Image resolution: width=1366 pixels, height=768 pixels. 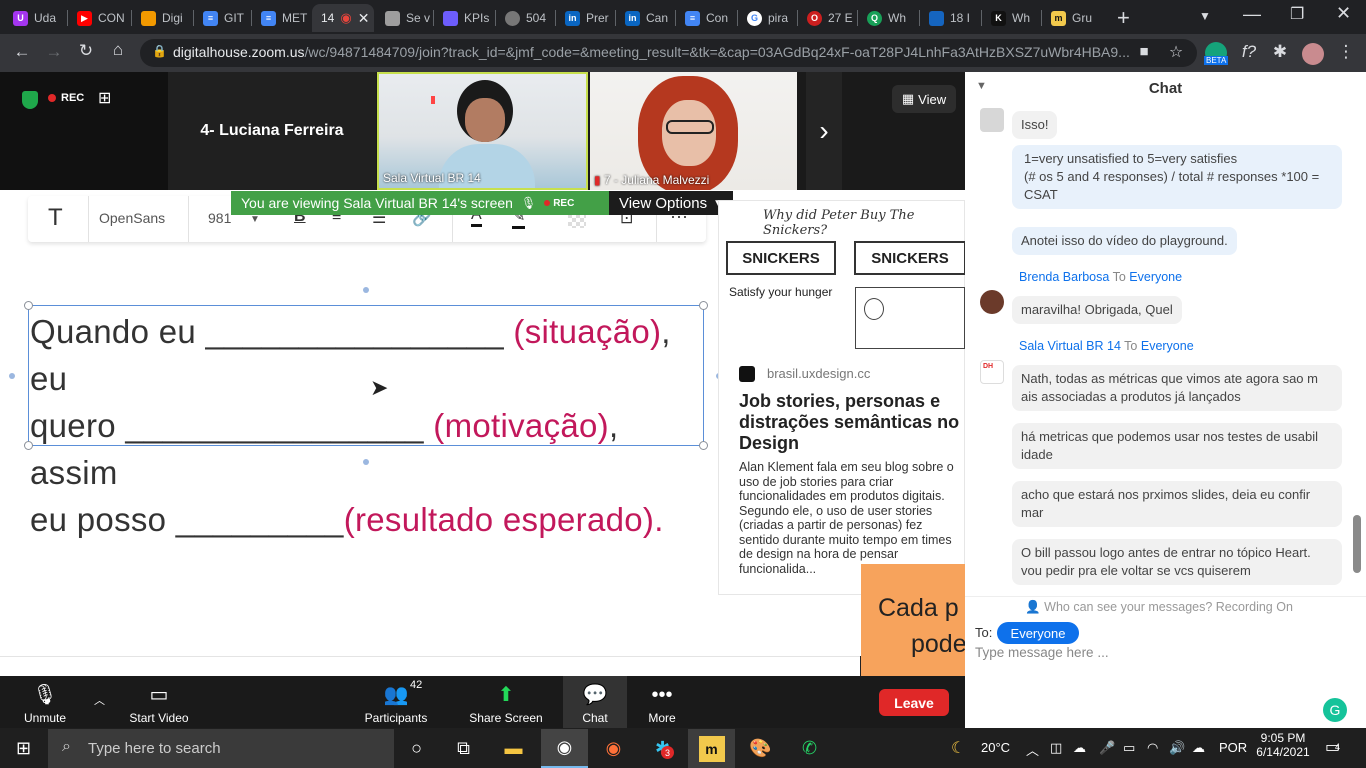 What do you see at coordinates (888, 18) in the screenshot?
I see `browser-tab: Q Wh` at bounding box center [888, 18].